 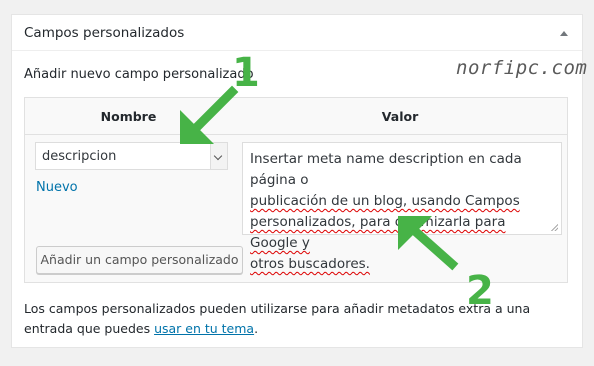 I want to click on annotation-number-2: 2, so click(x=480, y=291).